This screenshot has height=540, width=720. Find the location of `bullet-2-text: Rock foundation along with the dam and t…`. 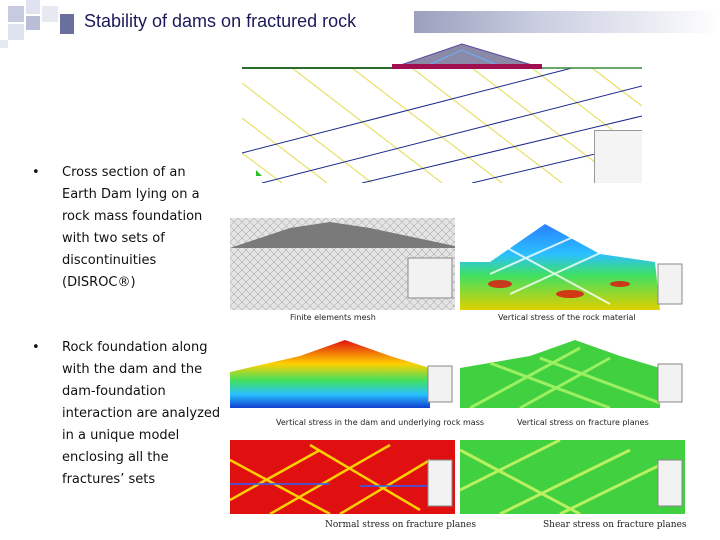

bullet-2-text: Rock foundation along with the dam and t… is located at coordinates (141, 413).